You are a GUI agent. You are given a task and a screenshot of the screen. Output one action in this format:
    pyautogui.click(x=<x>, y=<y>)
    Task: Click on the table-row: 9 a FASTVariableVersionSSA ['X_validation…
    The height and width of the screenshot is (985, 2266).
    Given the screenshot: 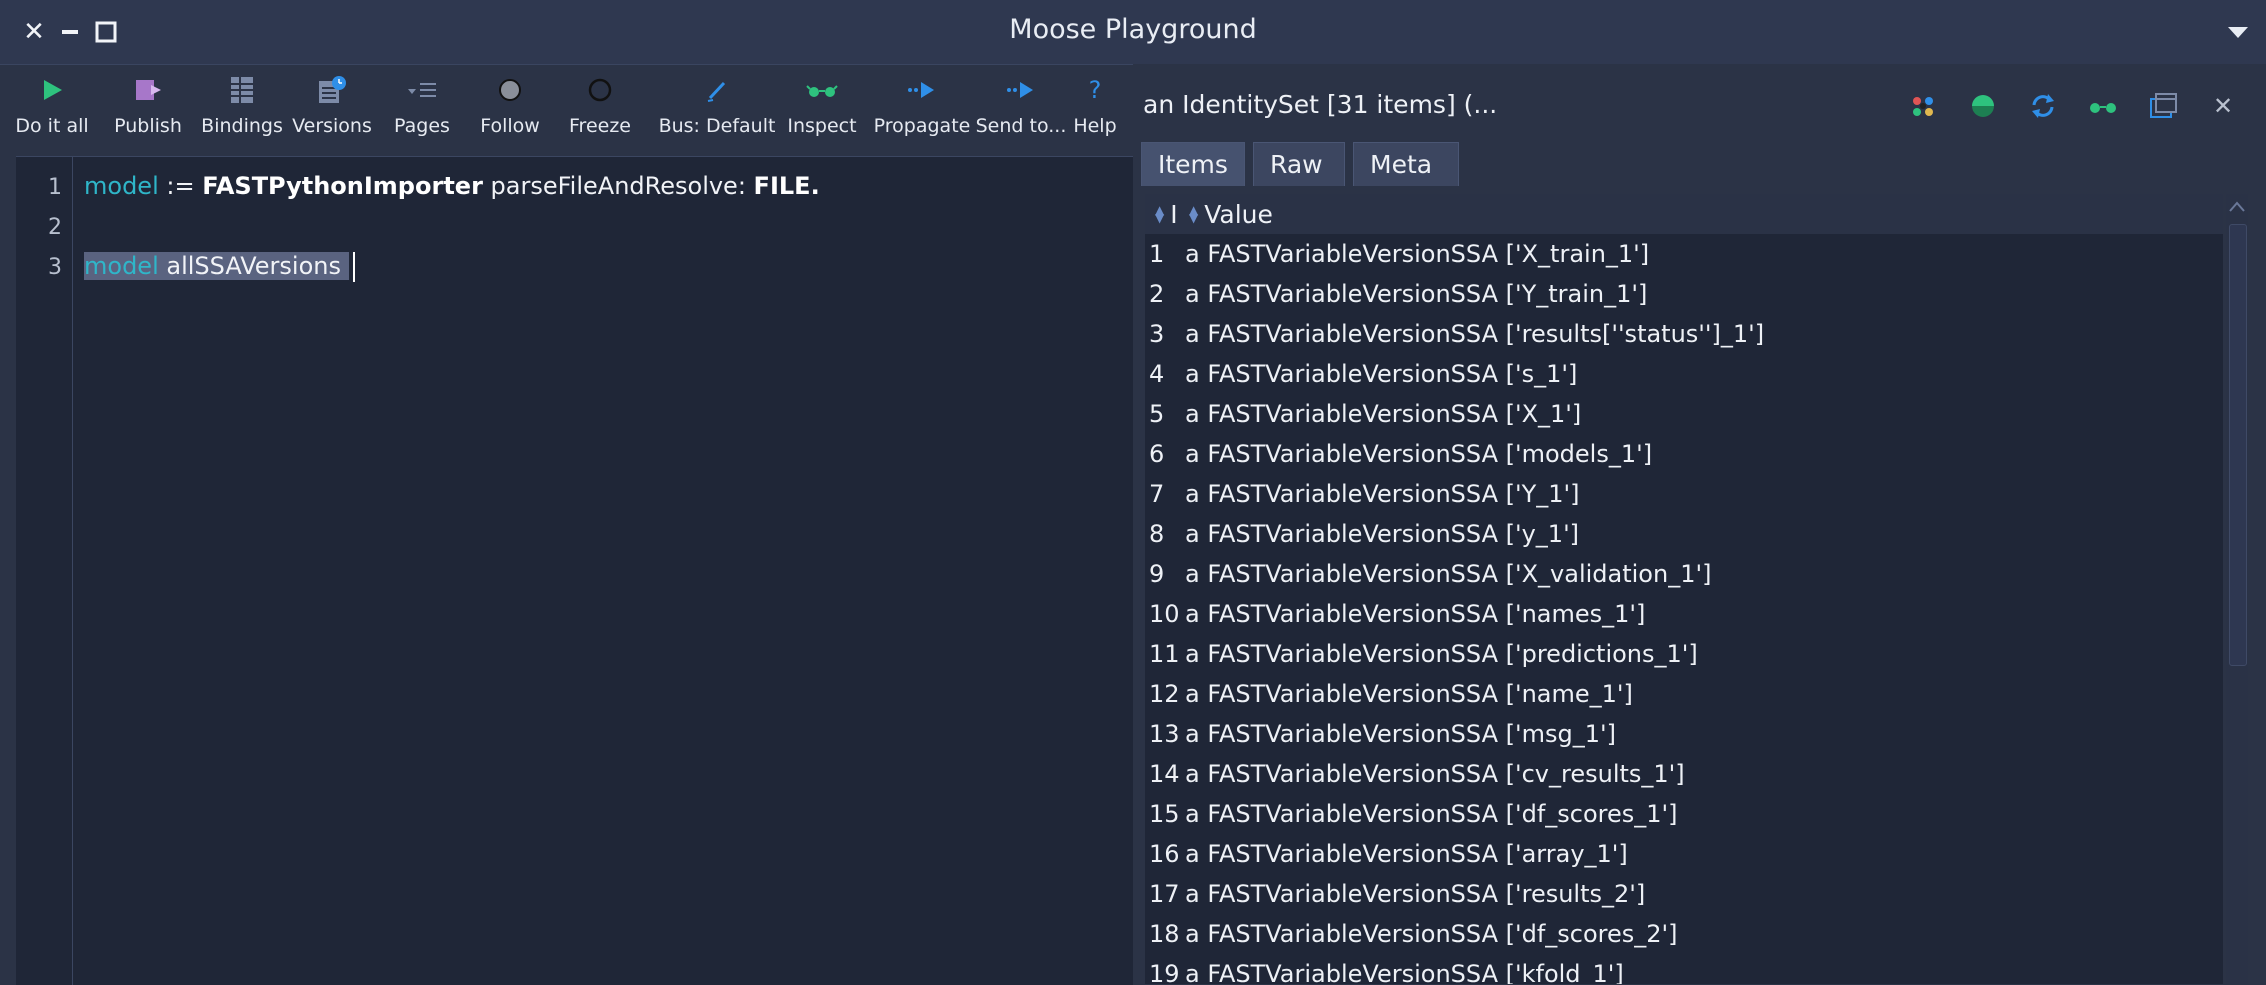 What is the action you would take?
    pyautogui.click(x=1684, y=574)
    